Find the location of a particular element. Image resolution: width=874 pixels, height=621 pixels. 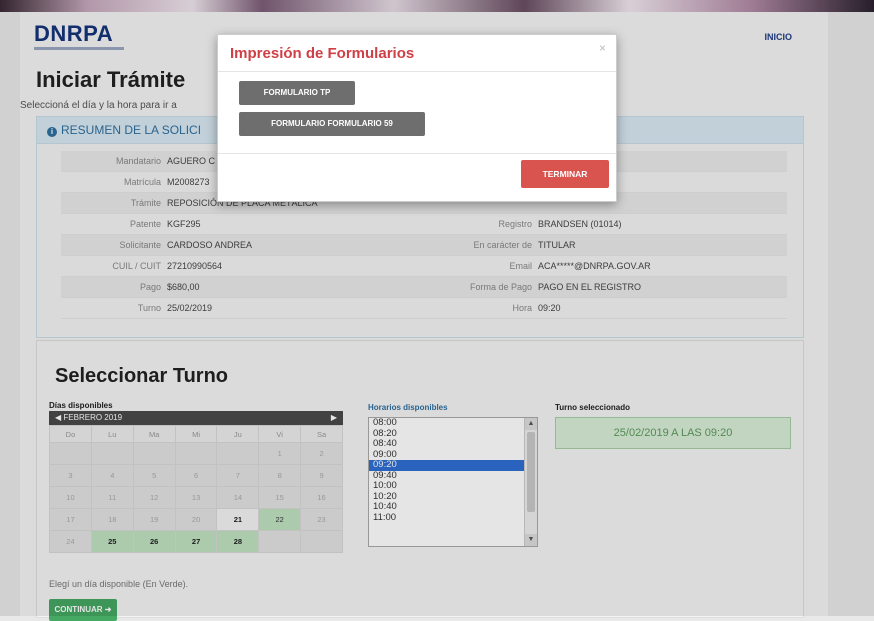

terminar-button: TERMINAR is located at coordinates (565, 174).